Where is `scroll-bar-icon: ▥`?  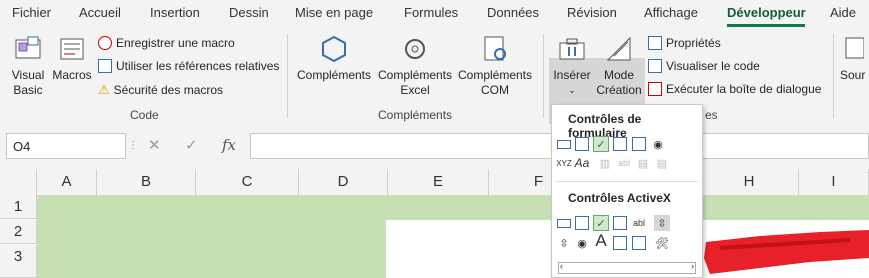
scroll-bar-icon: ▥ is located at coordinates (605, 163).